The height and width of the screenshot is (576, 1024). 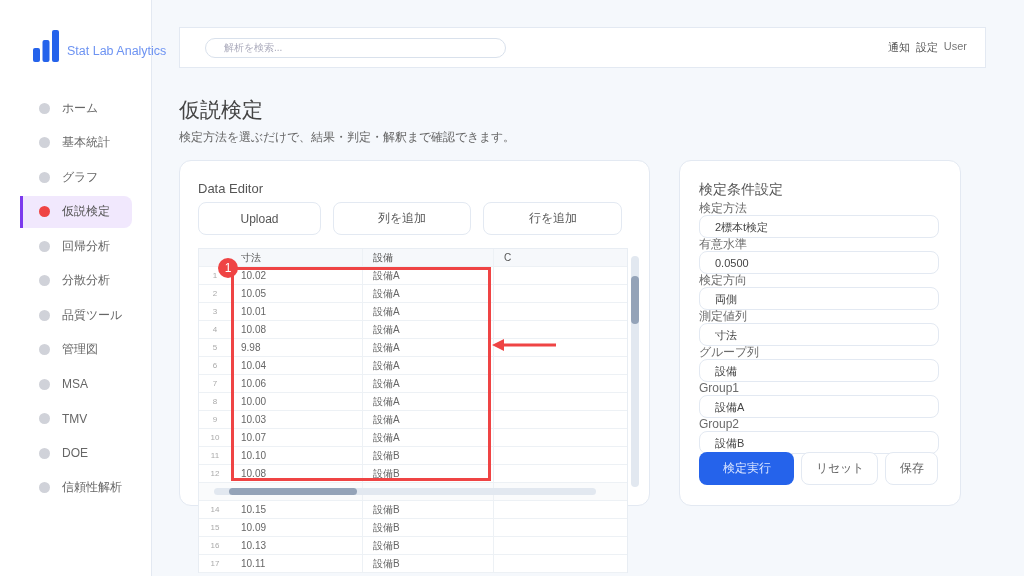 What do you see at coordinates (524, 345) in the screenshot?
I see `pointer-arrow` at bounding box center [524, 345].